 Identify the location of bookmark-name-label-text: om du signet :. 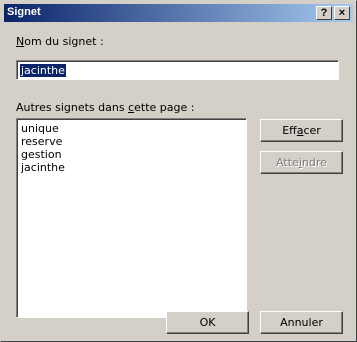
(64, 41).